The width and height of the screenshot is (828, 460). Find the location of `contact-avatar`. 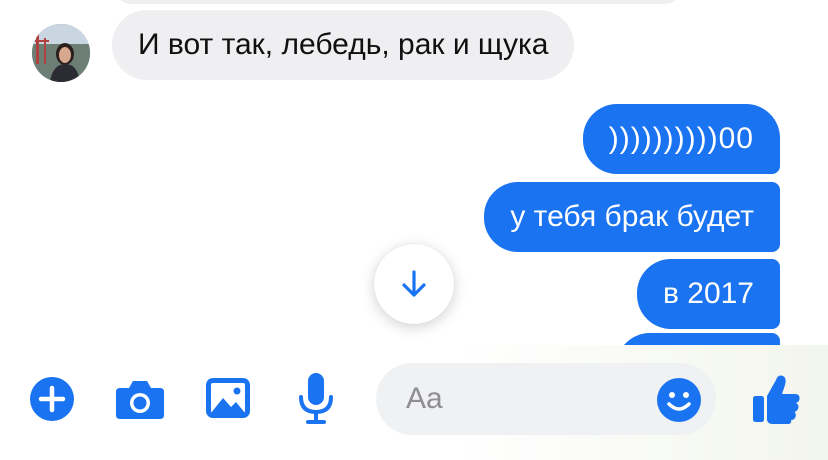

contact-avatar is located at coordinates (61, 53).